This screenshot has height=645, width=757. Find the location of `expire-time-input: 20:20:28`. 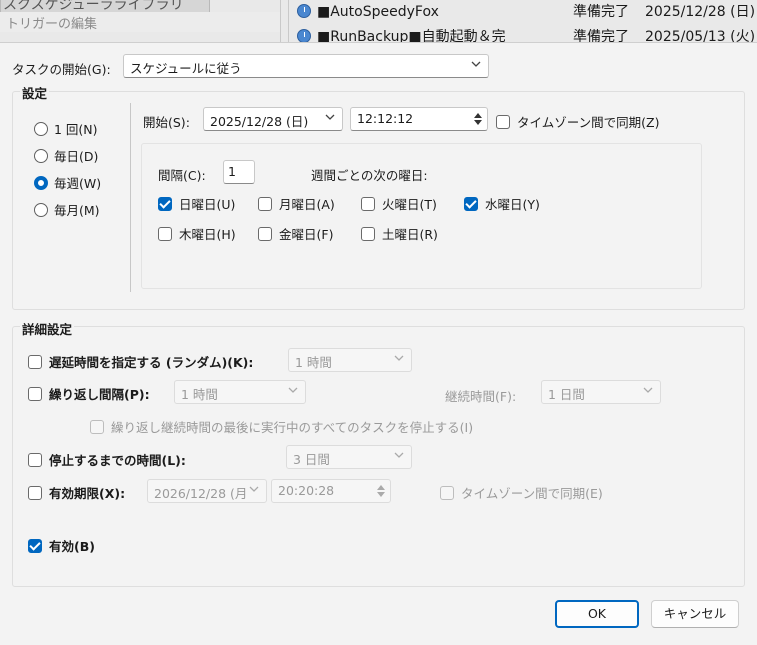

expire-time-input: 20:20:28 is located at coordinates (331, 491).